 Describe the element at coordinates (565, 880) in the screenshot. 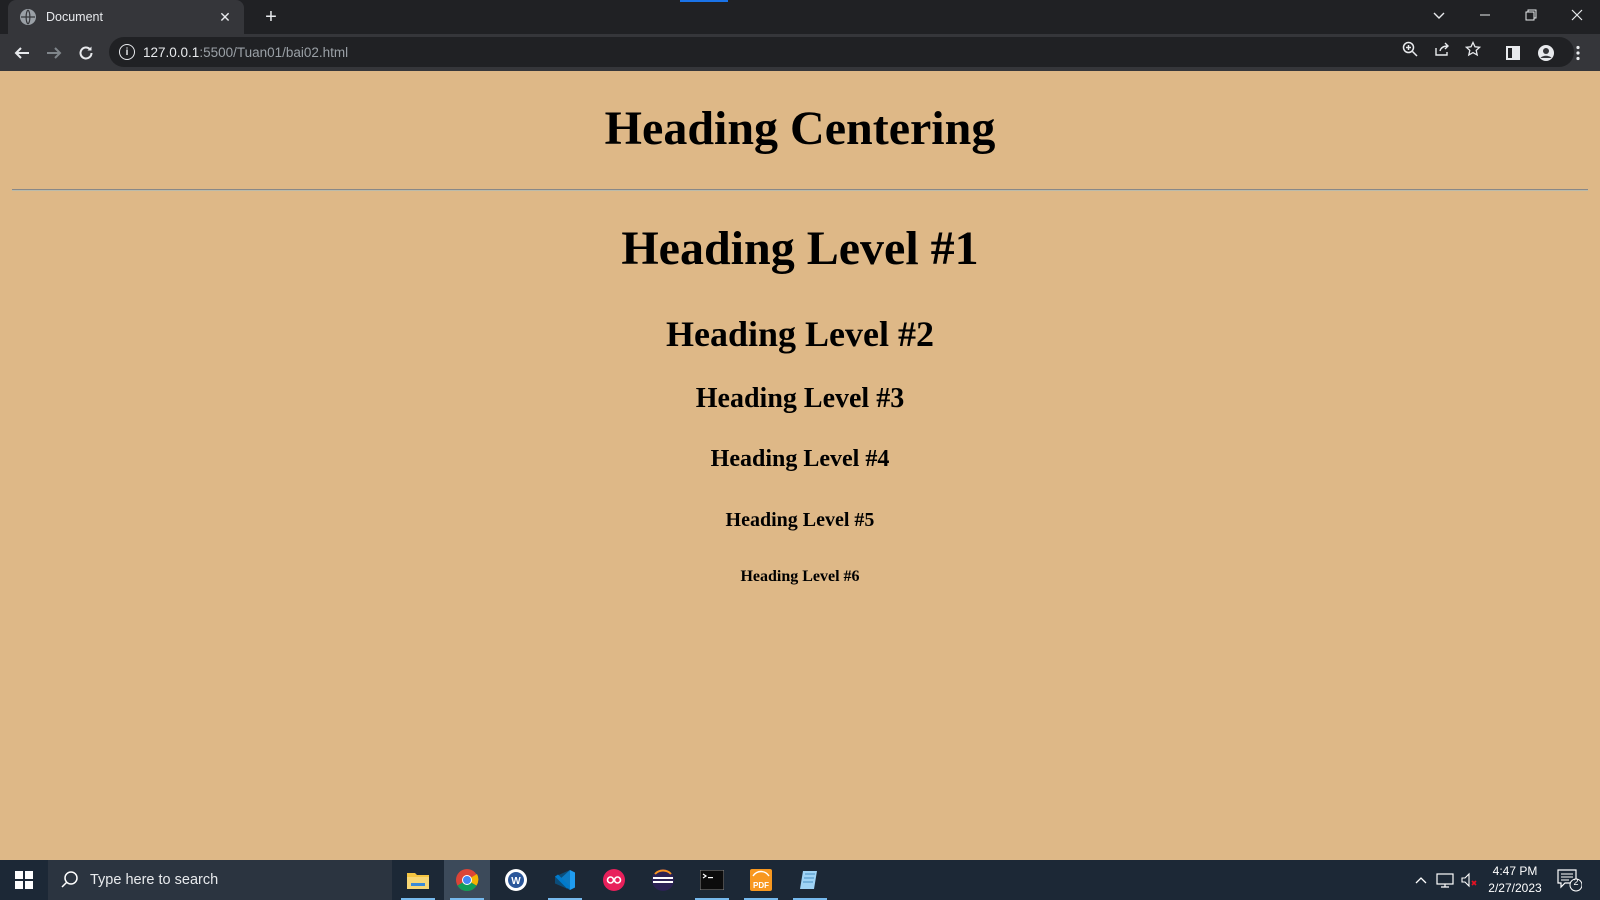

I see `vscode-icon` at that location.